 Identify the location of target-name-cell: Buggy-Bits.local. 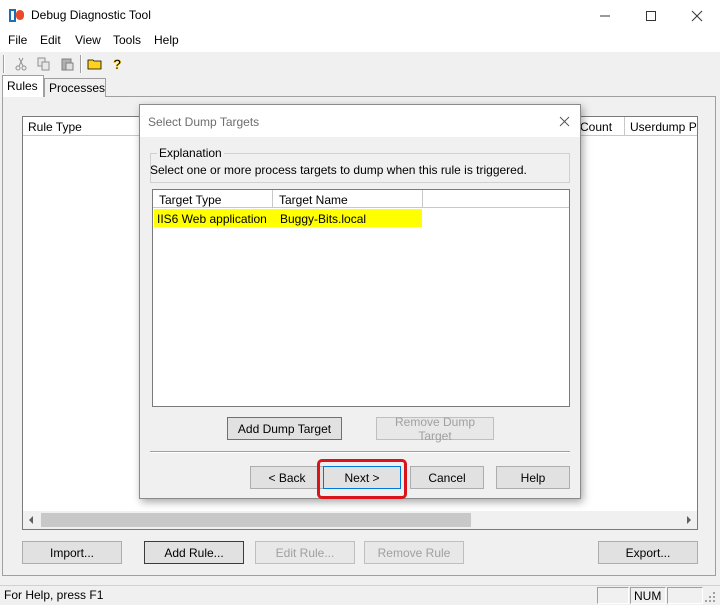
(323, 219).